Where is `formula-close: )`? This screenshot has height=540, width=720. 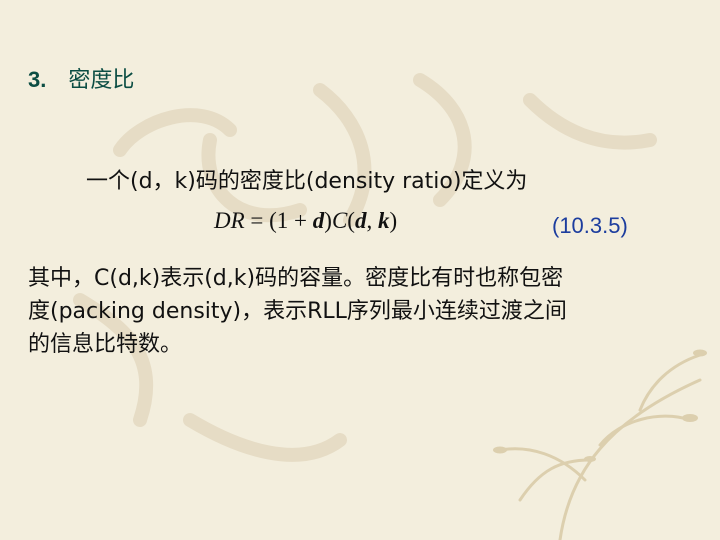 formula-close: ) is located at coordinates (328, 220).